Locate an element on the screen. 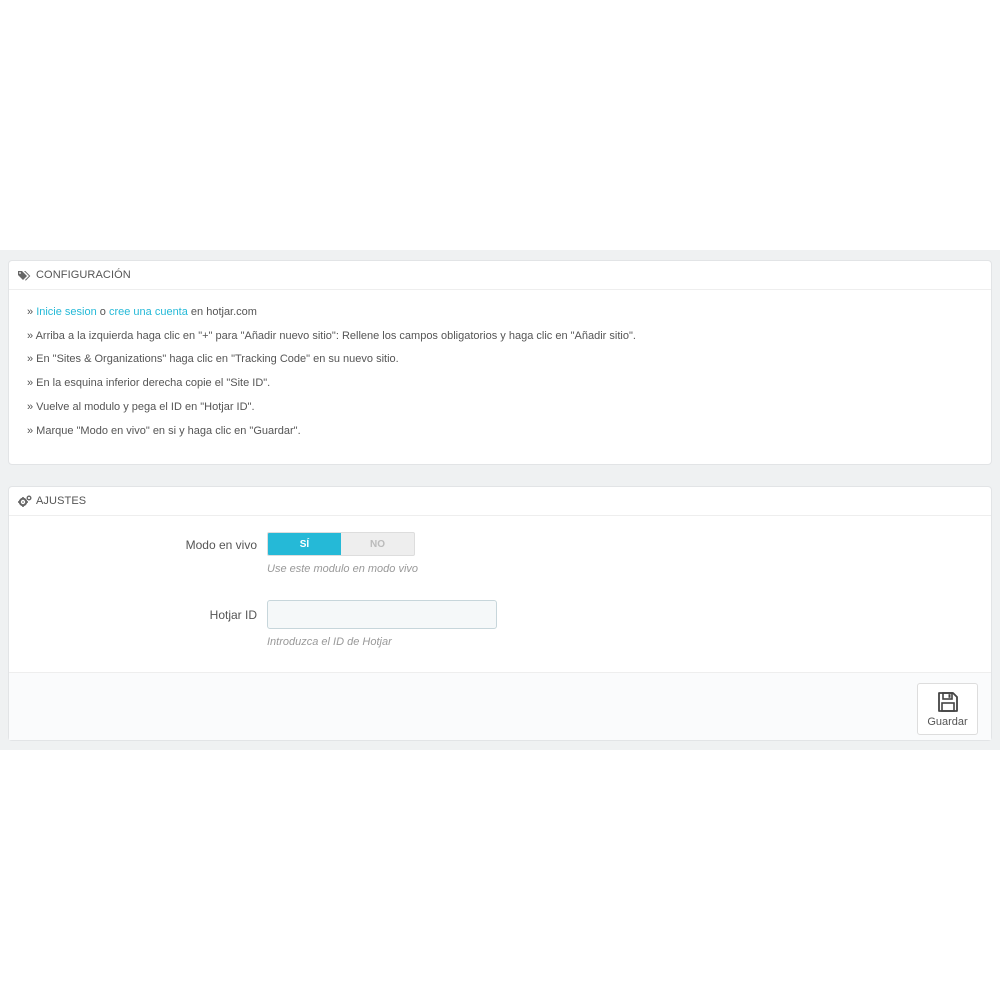 This screenshot has height=1000, width=1000. login-link: Inicie sesion is located at coordinates (66, 312).